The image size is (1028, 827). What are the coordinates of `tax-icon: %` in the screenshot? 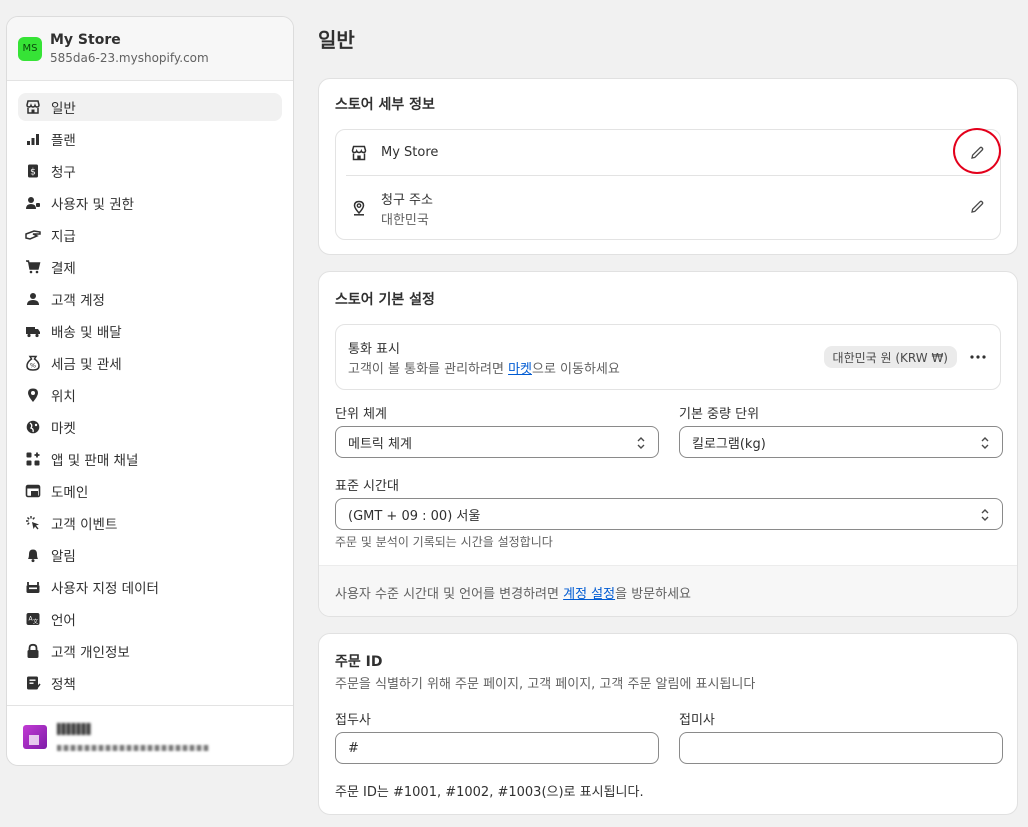 It's located at (33, 363).